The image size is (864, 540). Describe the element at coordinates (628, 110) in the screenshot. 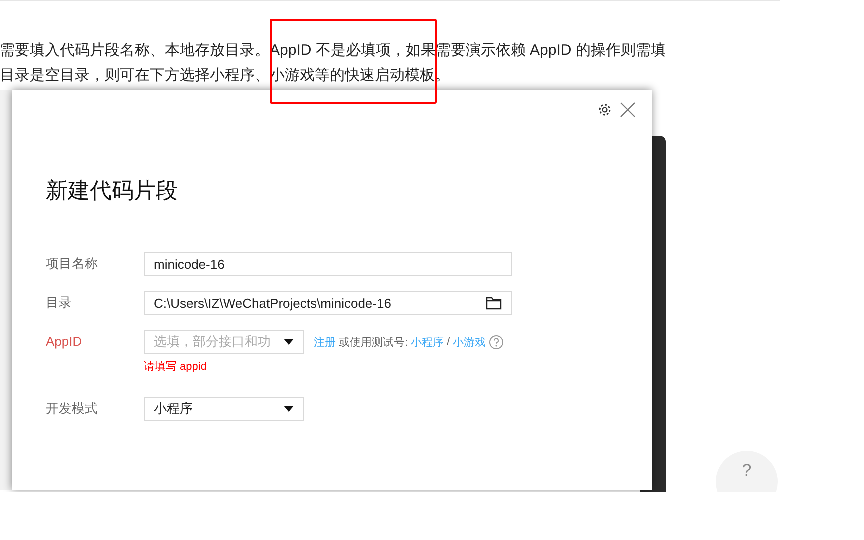

I see `close-icon` at that location.